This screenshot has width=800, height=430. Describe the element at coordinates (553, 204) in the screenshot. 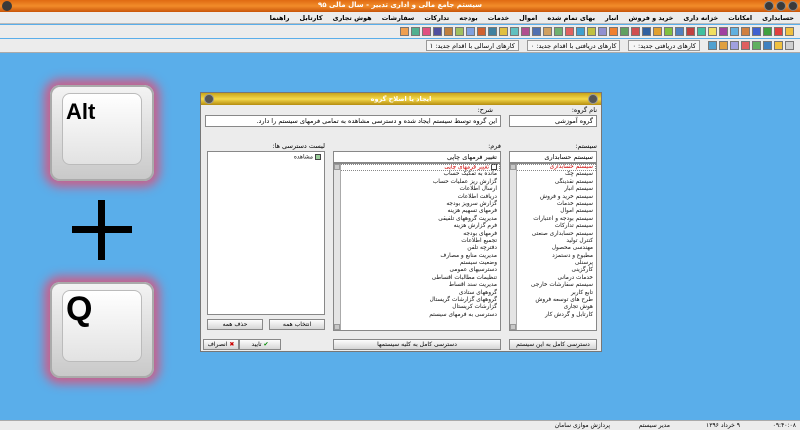

I see `list-item: سیستم خدمات` at that location.